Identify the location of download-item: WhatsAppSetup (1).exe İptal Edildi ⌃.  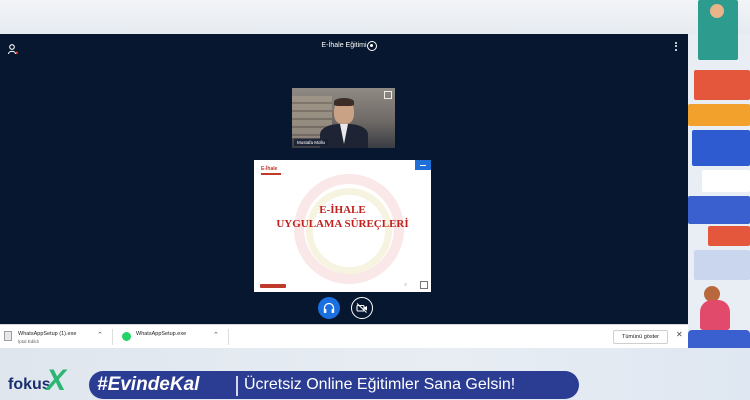
(55, 337).